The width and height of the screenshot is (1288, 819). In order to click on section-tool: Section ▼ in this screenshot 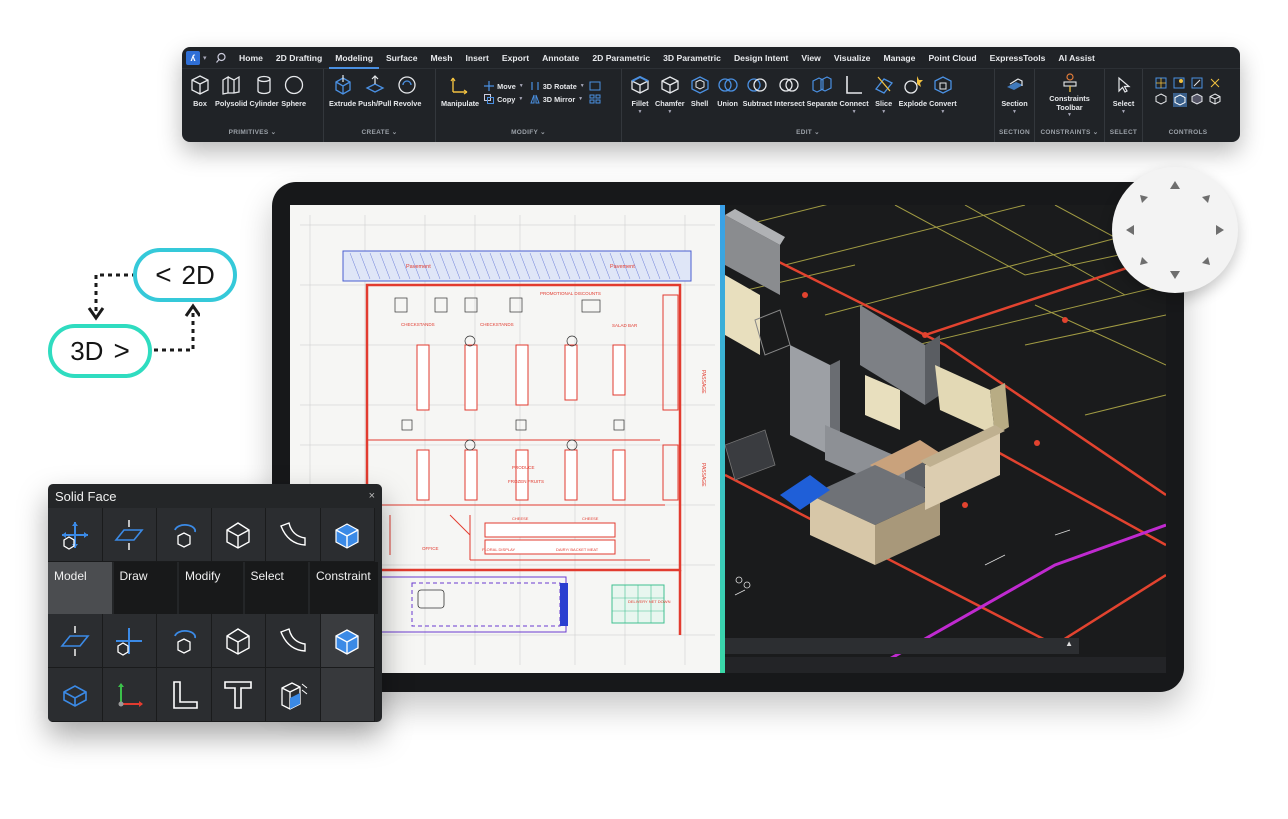, I will do `click(1014, 93)`.